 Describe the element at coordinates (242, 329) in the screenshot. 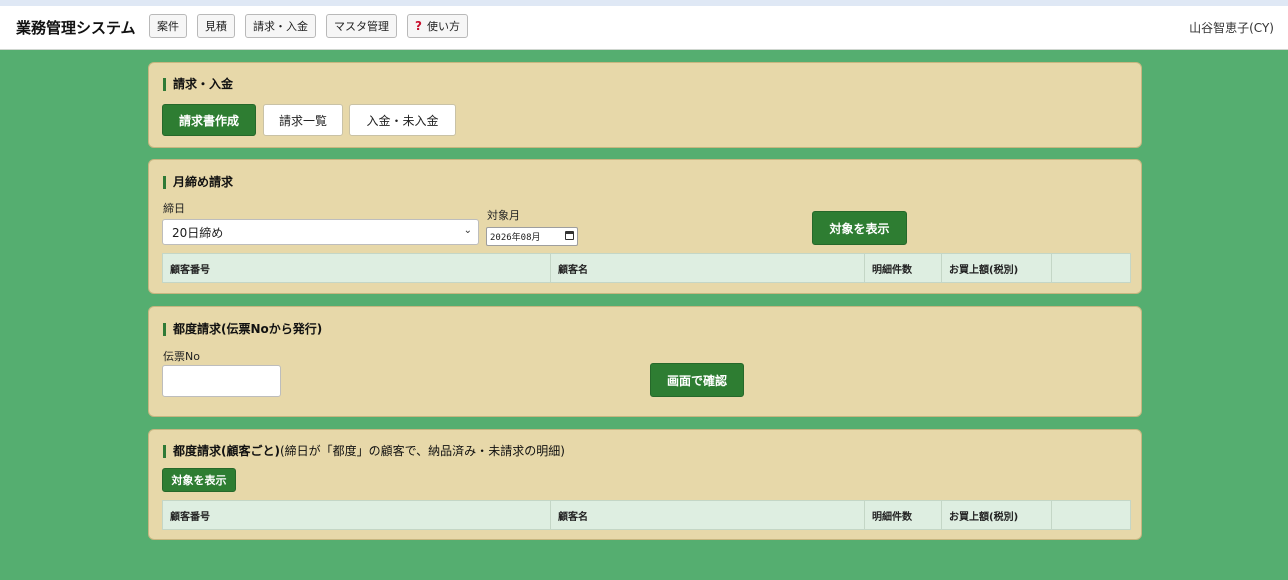

I see `per-slip-title: 都度請求(伝票Noから発行)` at that location.